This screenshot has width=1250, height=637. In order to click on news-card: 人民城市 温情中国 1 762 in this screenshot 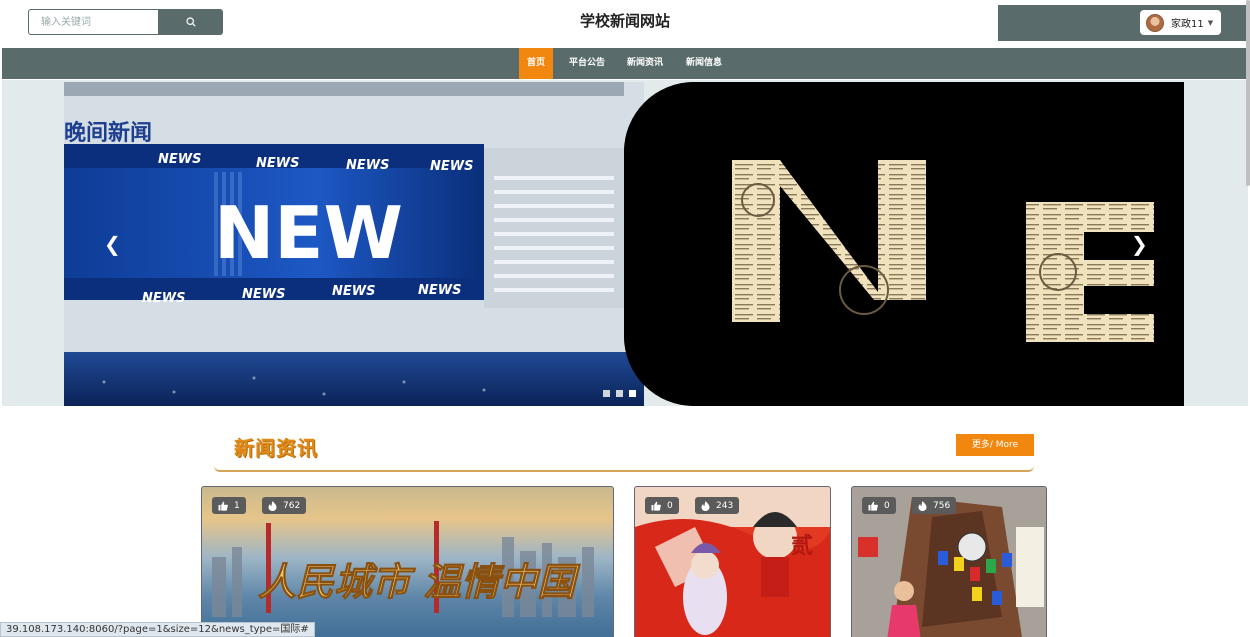, I will do `click(407, 561)`.